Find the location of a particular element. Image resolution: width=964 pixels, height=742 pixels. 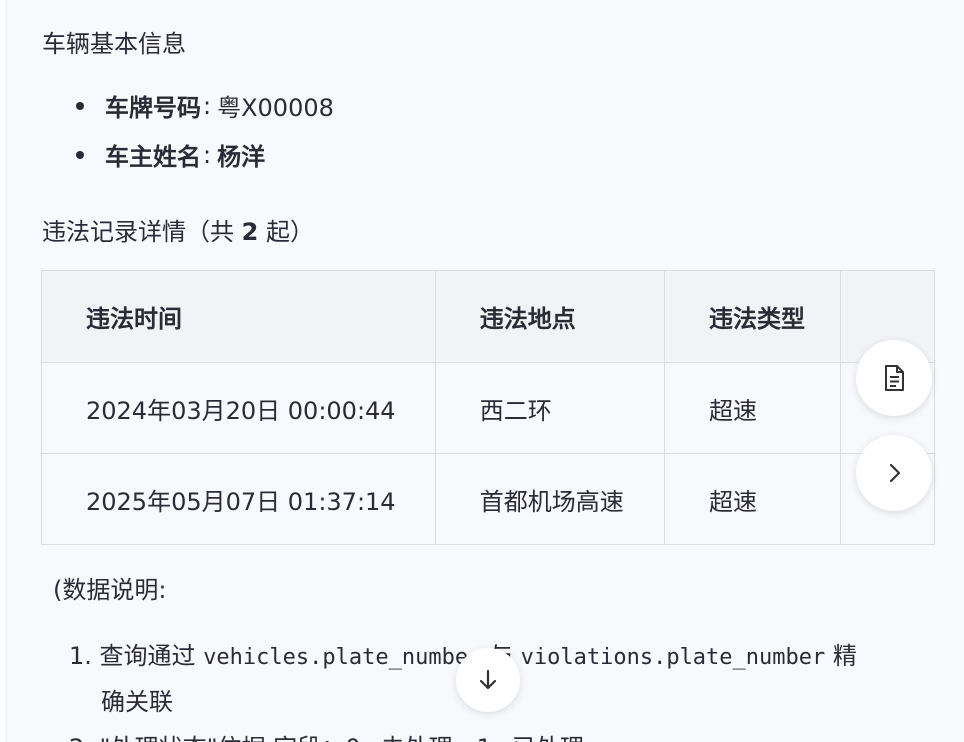

cell-time: 2024年03月20日 00:00:44 is located at coordinates (238, 408).